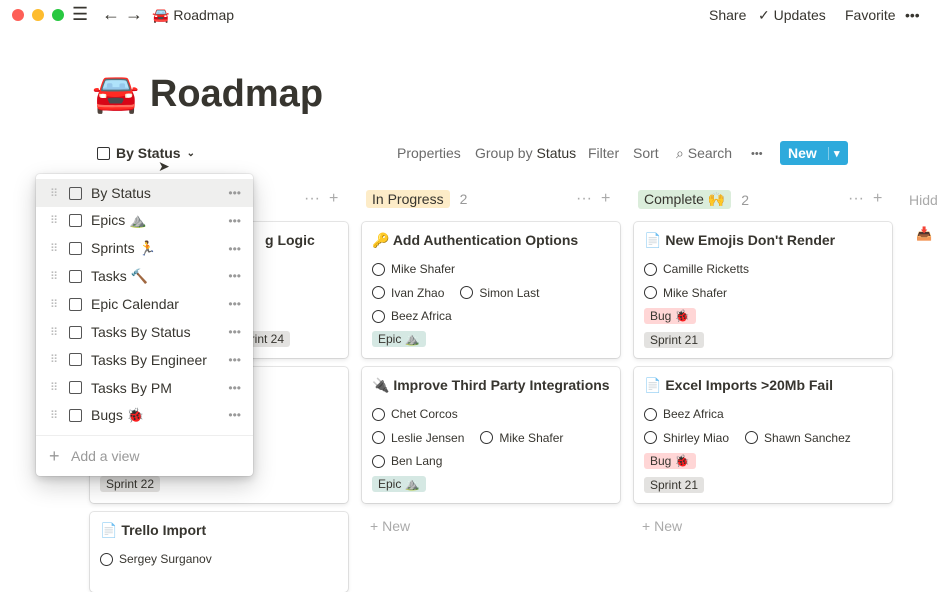 The height and width of the screenshot is (592, 937). I want to click on view-menu-item-label: Tasks By Status, so click(141, 332).